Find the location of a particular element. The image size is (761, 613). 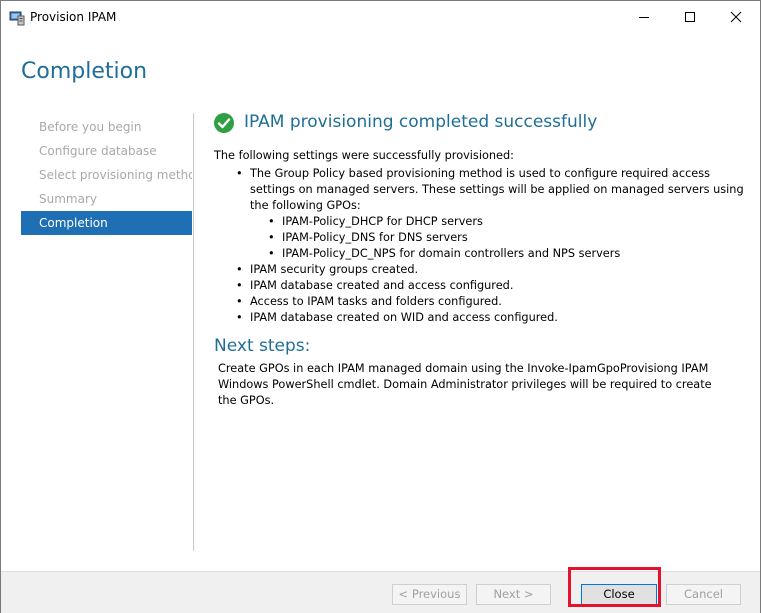

maximize-icon is located at coordinates (690, 17).